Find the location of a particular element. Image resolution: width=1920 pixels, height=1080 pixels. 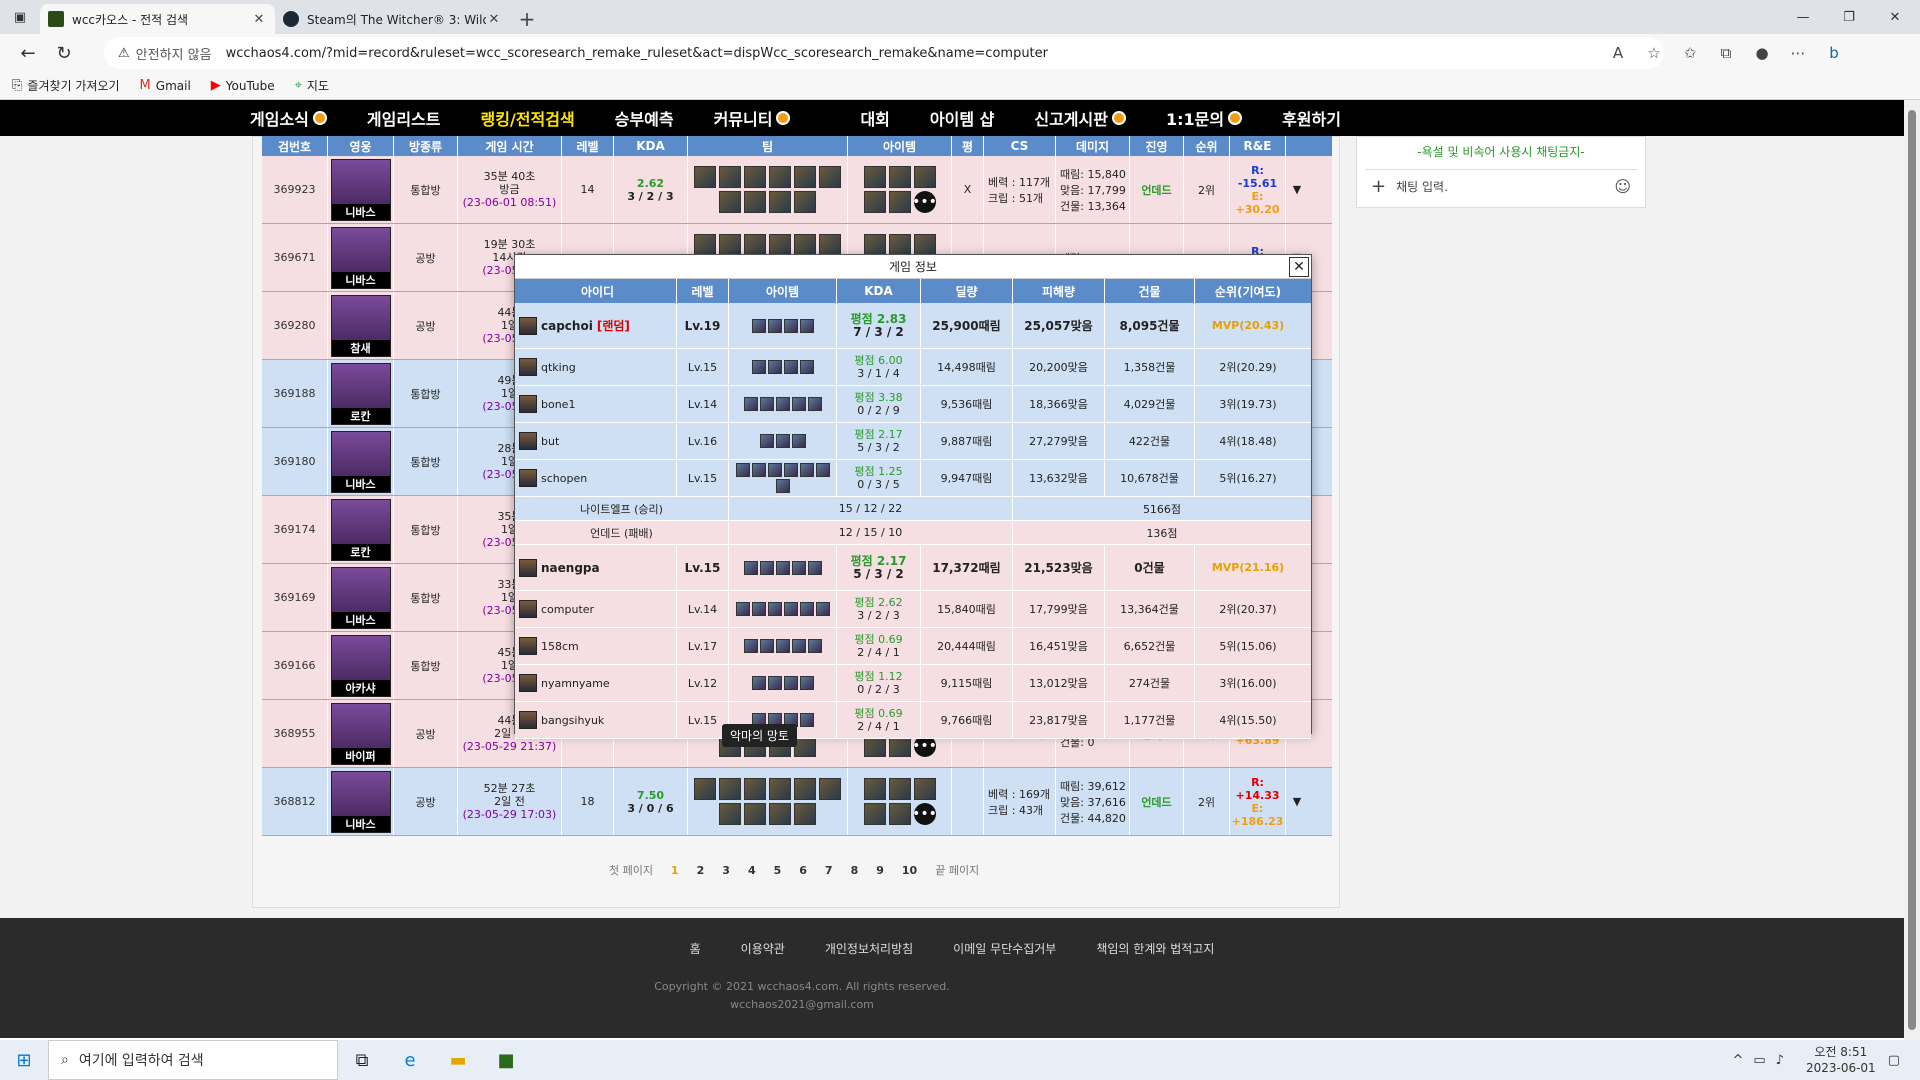

edge-icon: e is located at coordinates (410, 1060).